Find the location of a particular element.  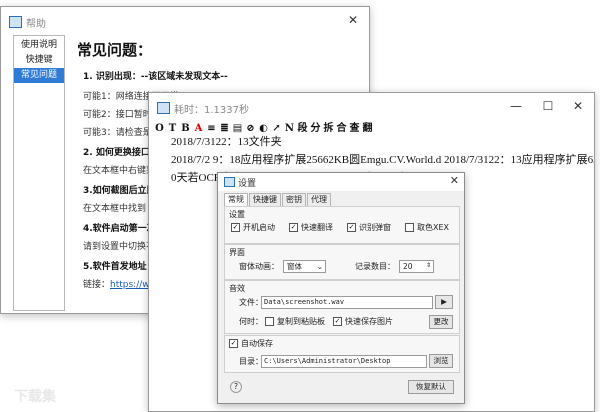

window-animation-label: 窗体动画： is located at coordinates (259, 266).